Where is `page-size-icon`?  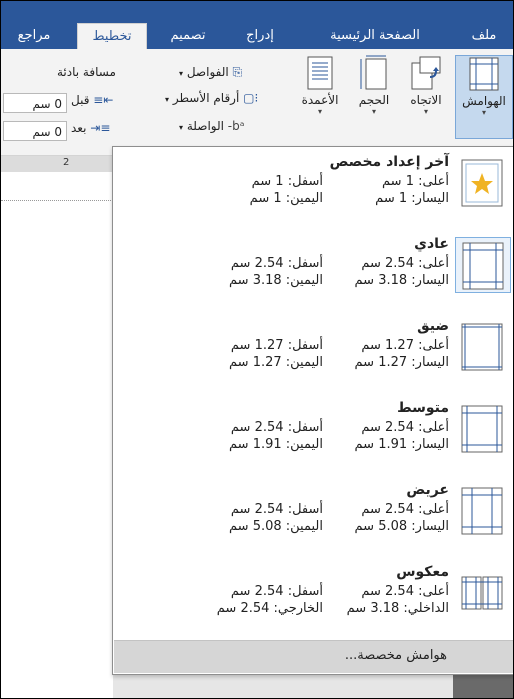 page-size-icon is located at coordinates (373, 72).